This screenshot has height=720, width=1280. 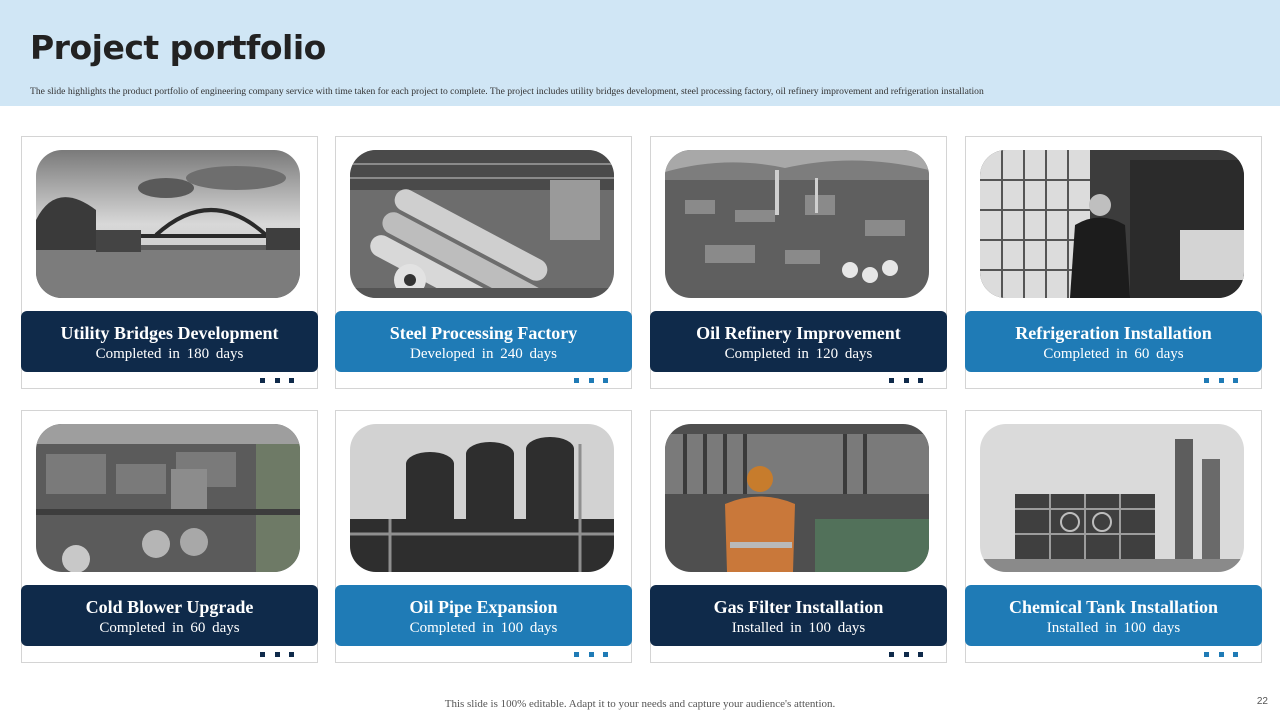 What do you see at coordinates (797, 224) in the screenshot?
I see `oil-refinery-photo` at bounding box center [797, 224].